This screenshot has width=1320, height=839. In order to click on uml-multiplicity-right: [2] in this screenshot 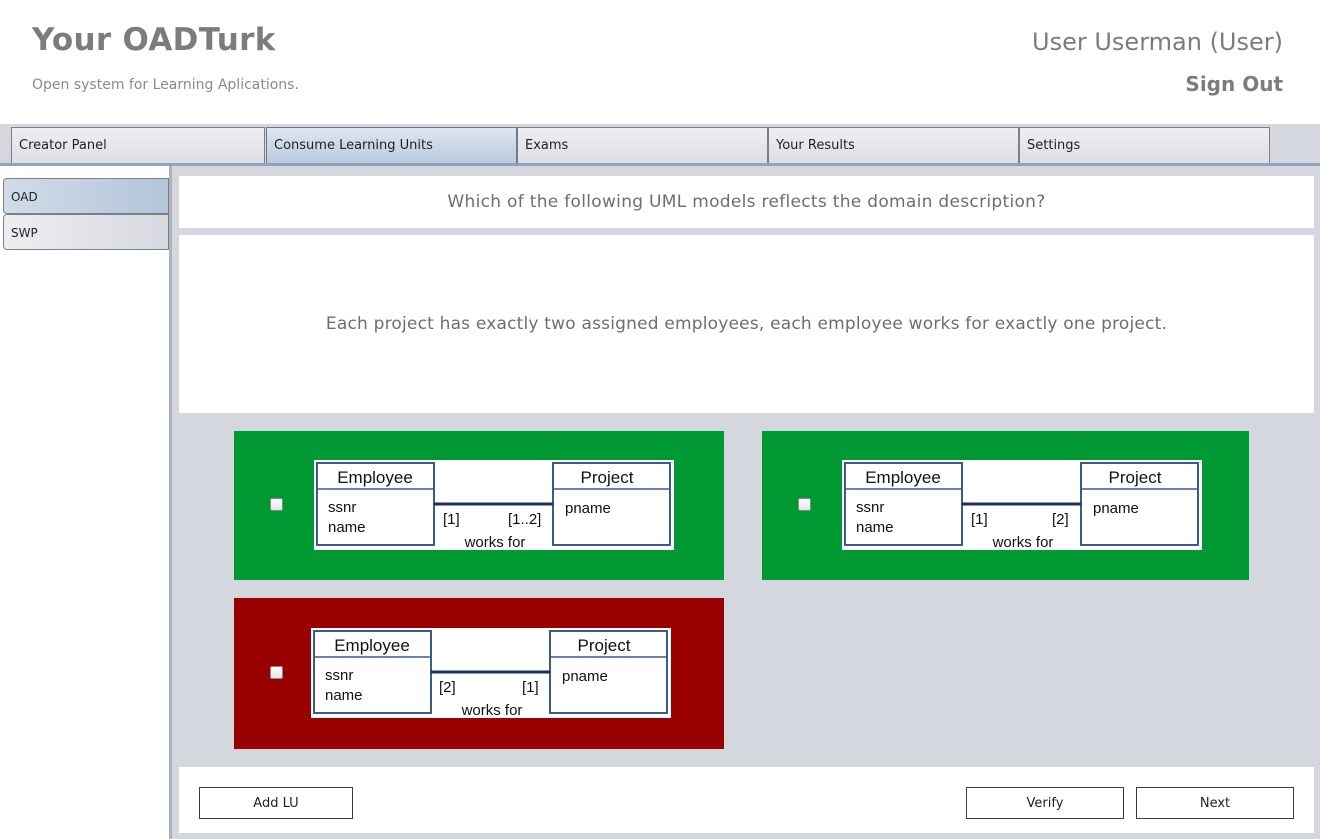, I will do `click(1060, 519)`.